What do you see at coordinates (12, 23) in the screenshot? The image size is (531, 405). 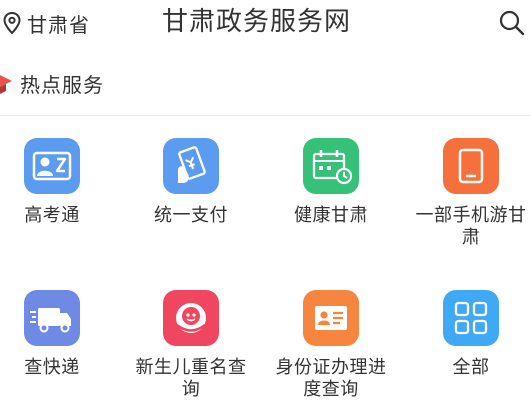 I see `location-pin-icon` at bounding box center [12, 23].